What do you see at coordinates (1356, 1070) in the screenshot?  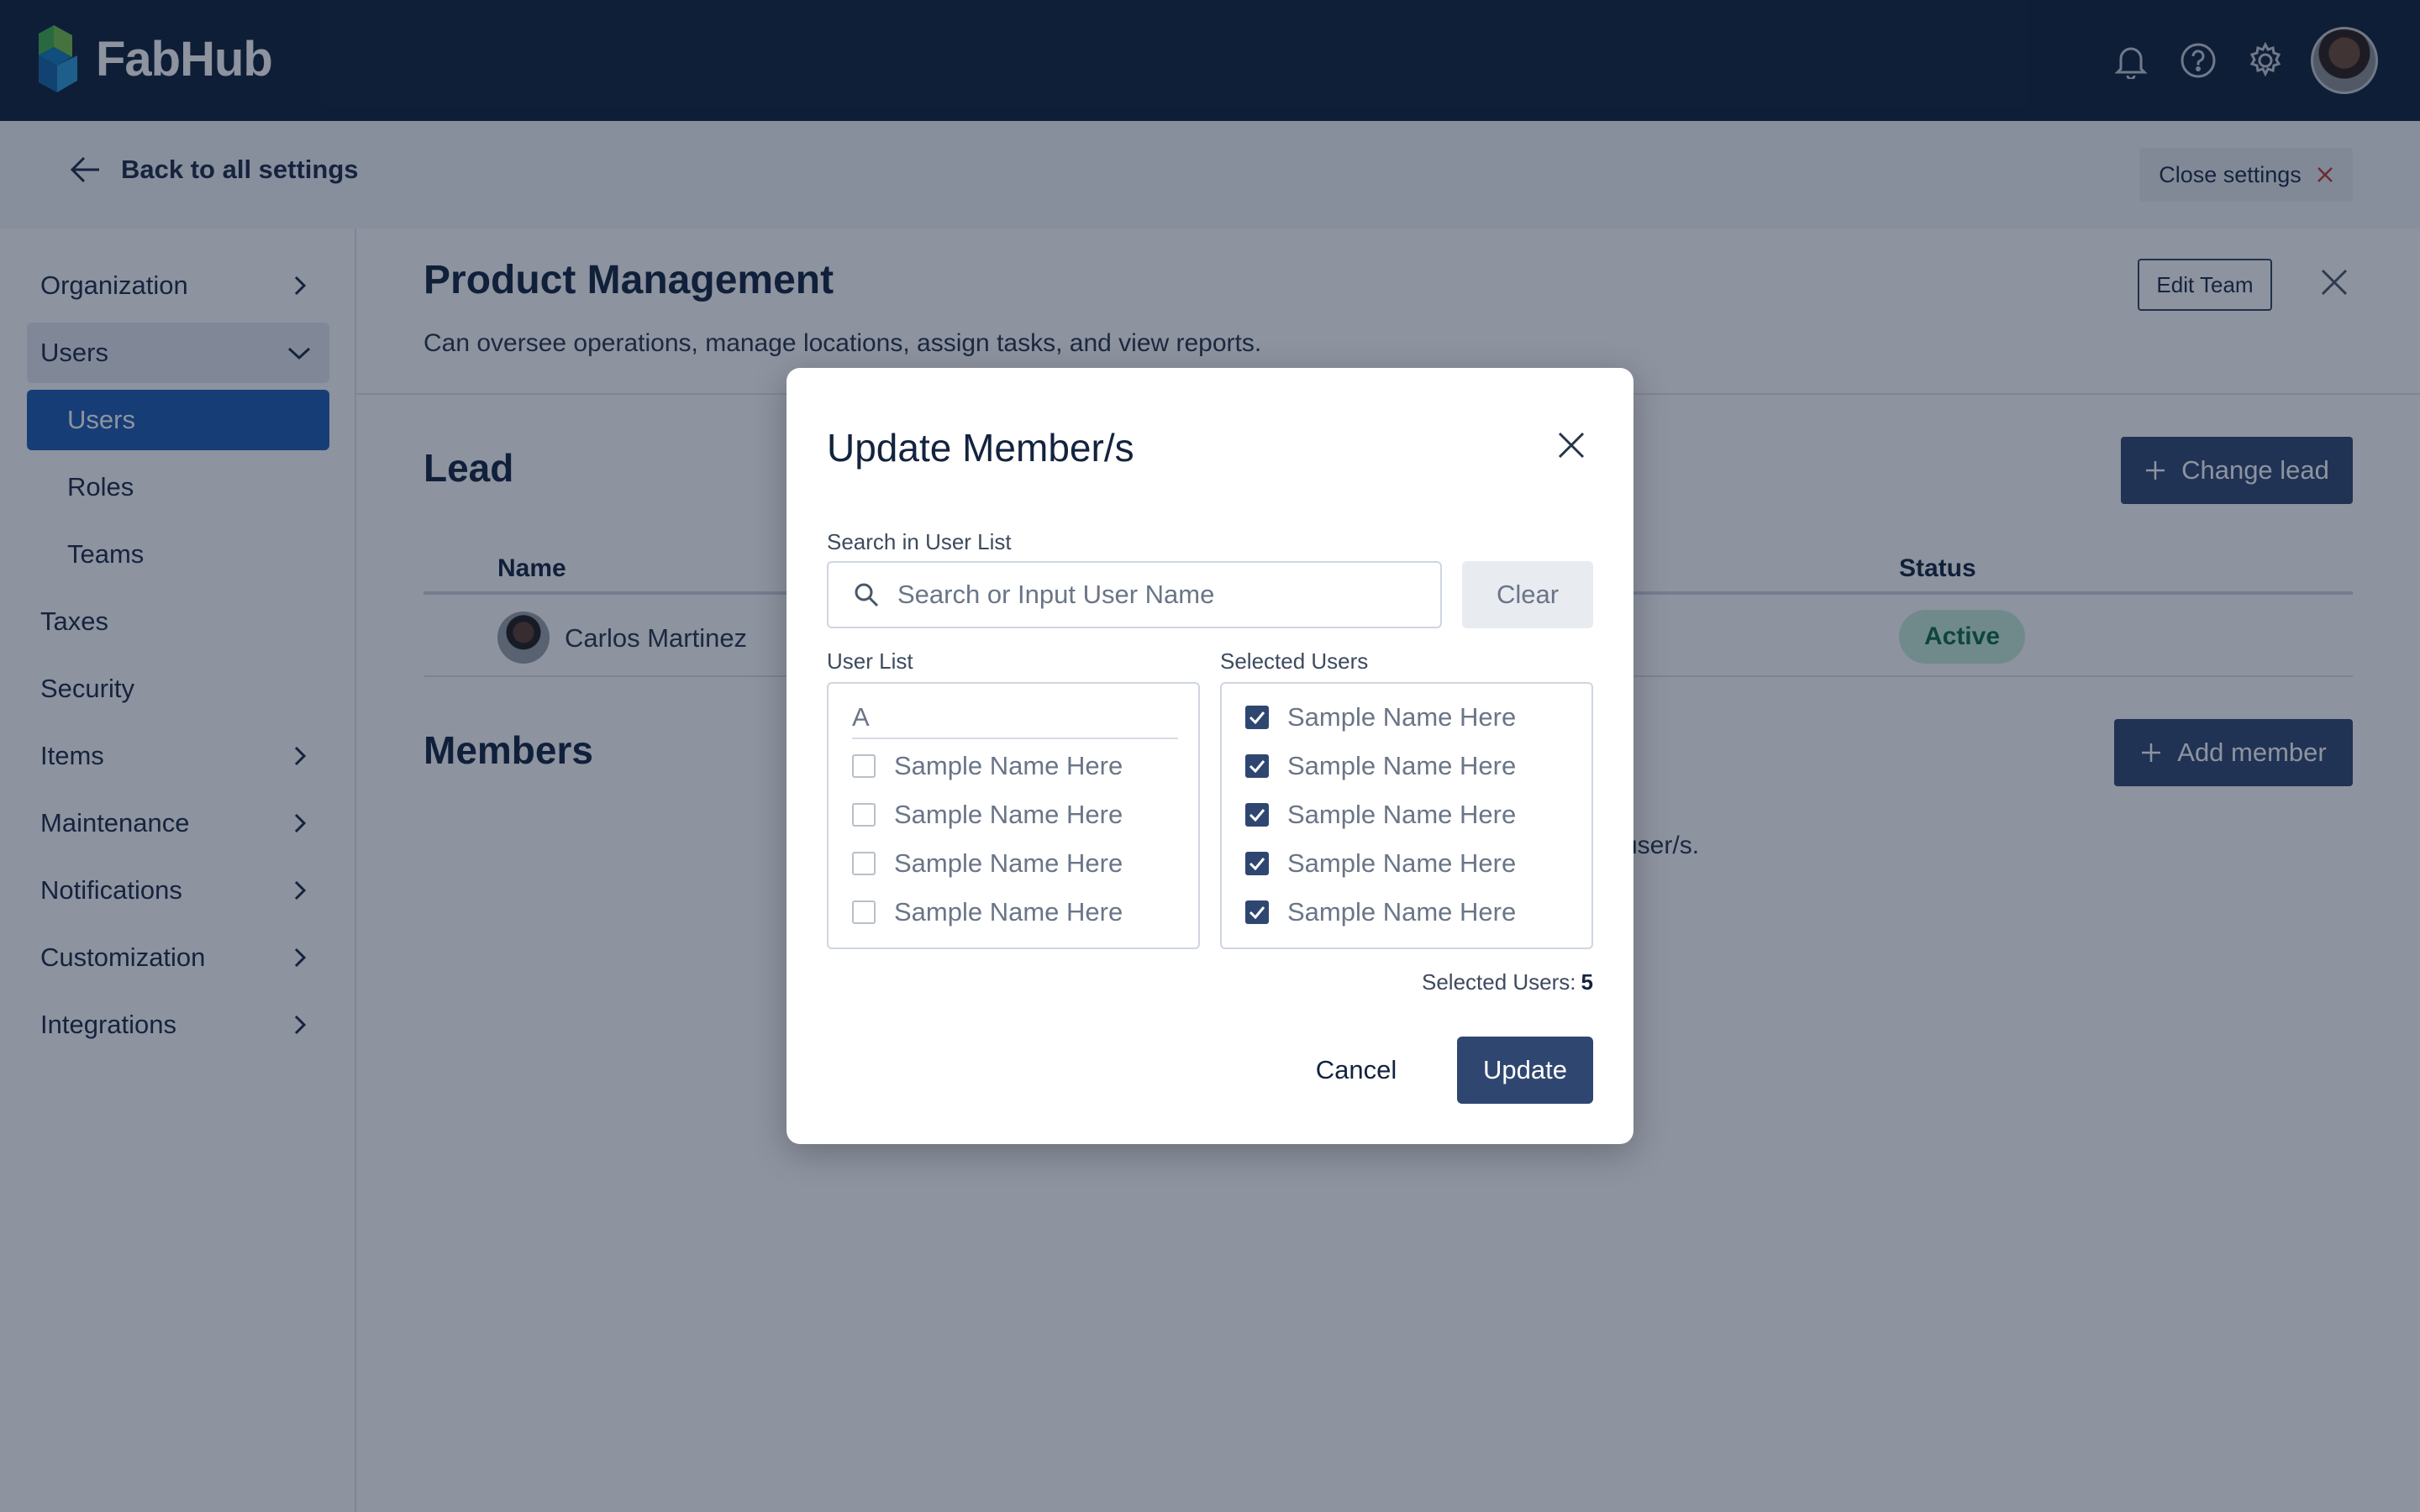 I see `cancel-button: Cancel` at bounding box center [1356, 1070].